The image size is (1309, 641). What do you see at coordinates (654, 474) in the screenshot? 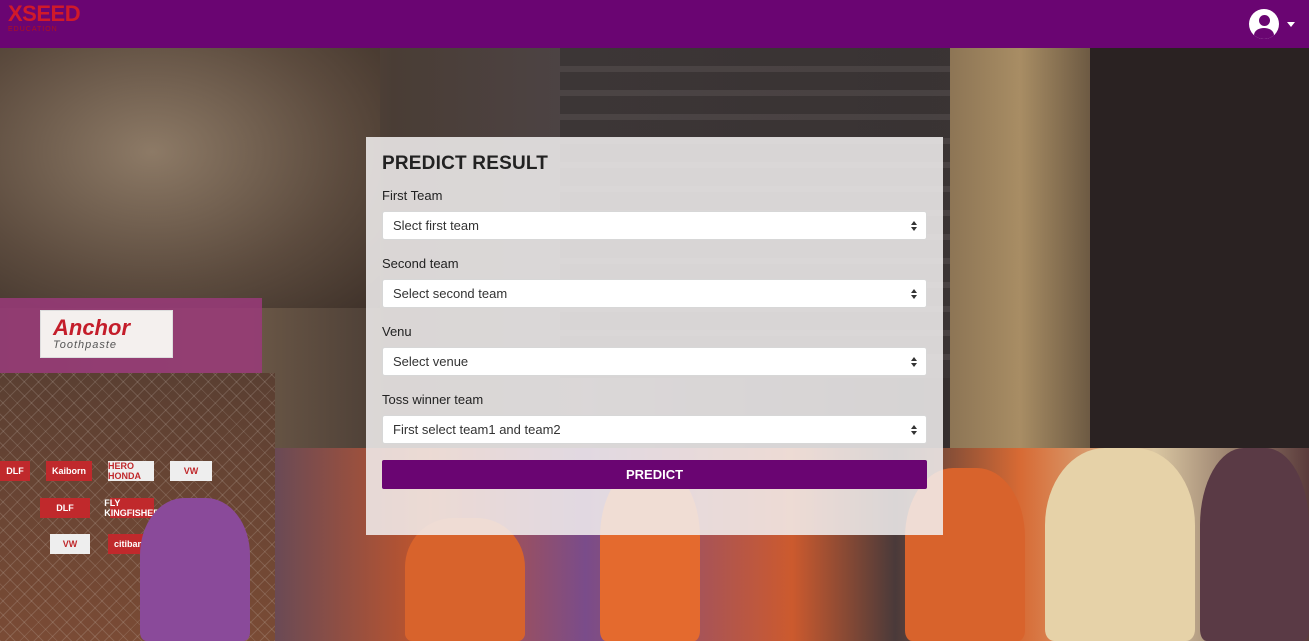
I see `predict-button: PREDICT` at bounding box center [654, 474].